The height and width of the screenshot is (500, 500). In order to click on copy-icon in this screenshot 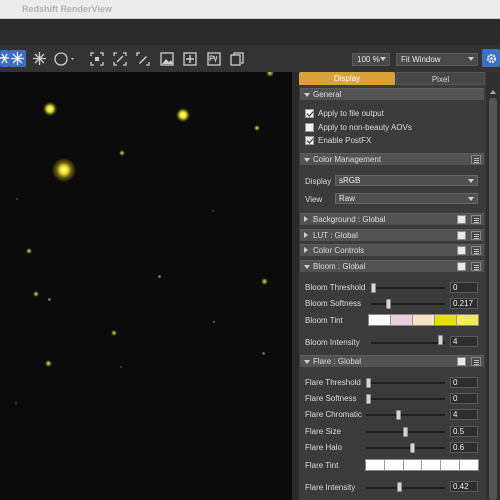, I will do `click(236, 58)`.